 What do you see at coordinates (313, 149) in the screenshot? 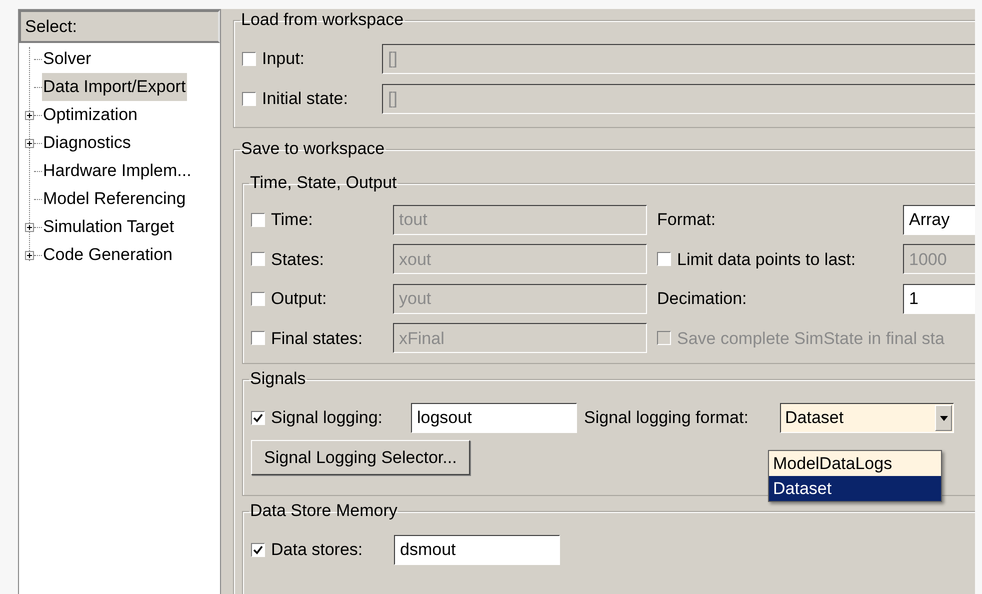
I see `group-title: Save to workspace` at bounding box center [313, 149].